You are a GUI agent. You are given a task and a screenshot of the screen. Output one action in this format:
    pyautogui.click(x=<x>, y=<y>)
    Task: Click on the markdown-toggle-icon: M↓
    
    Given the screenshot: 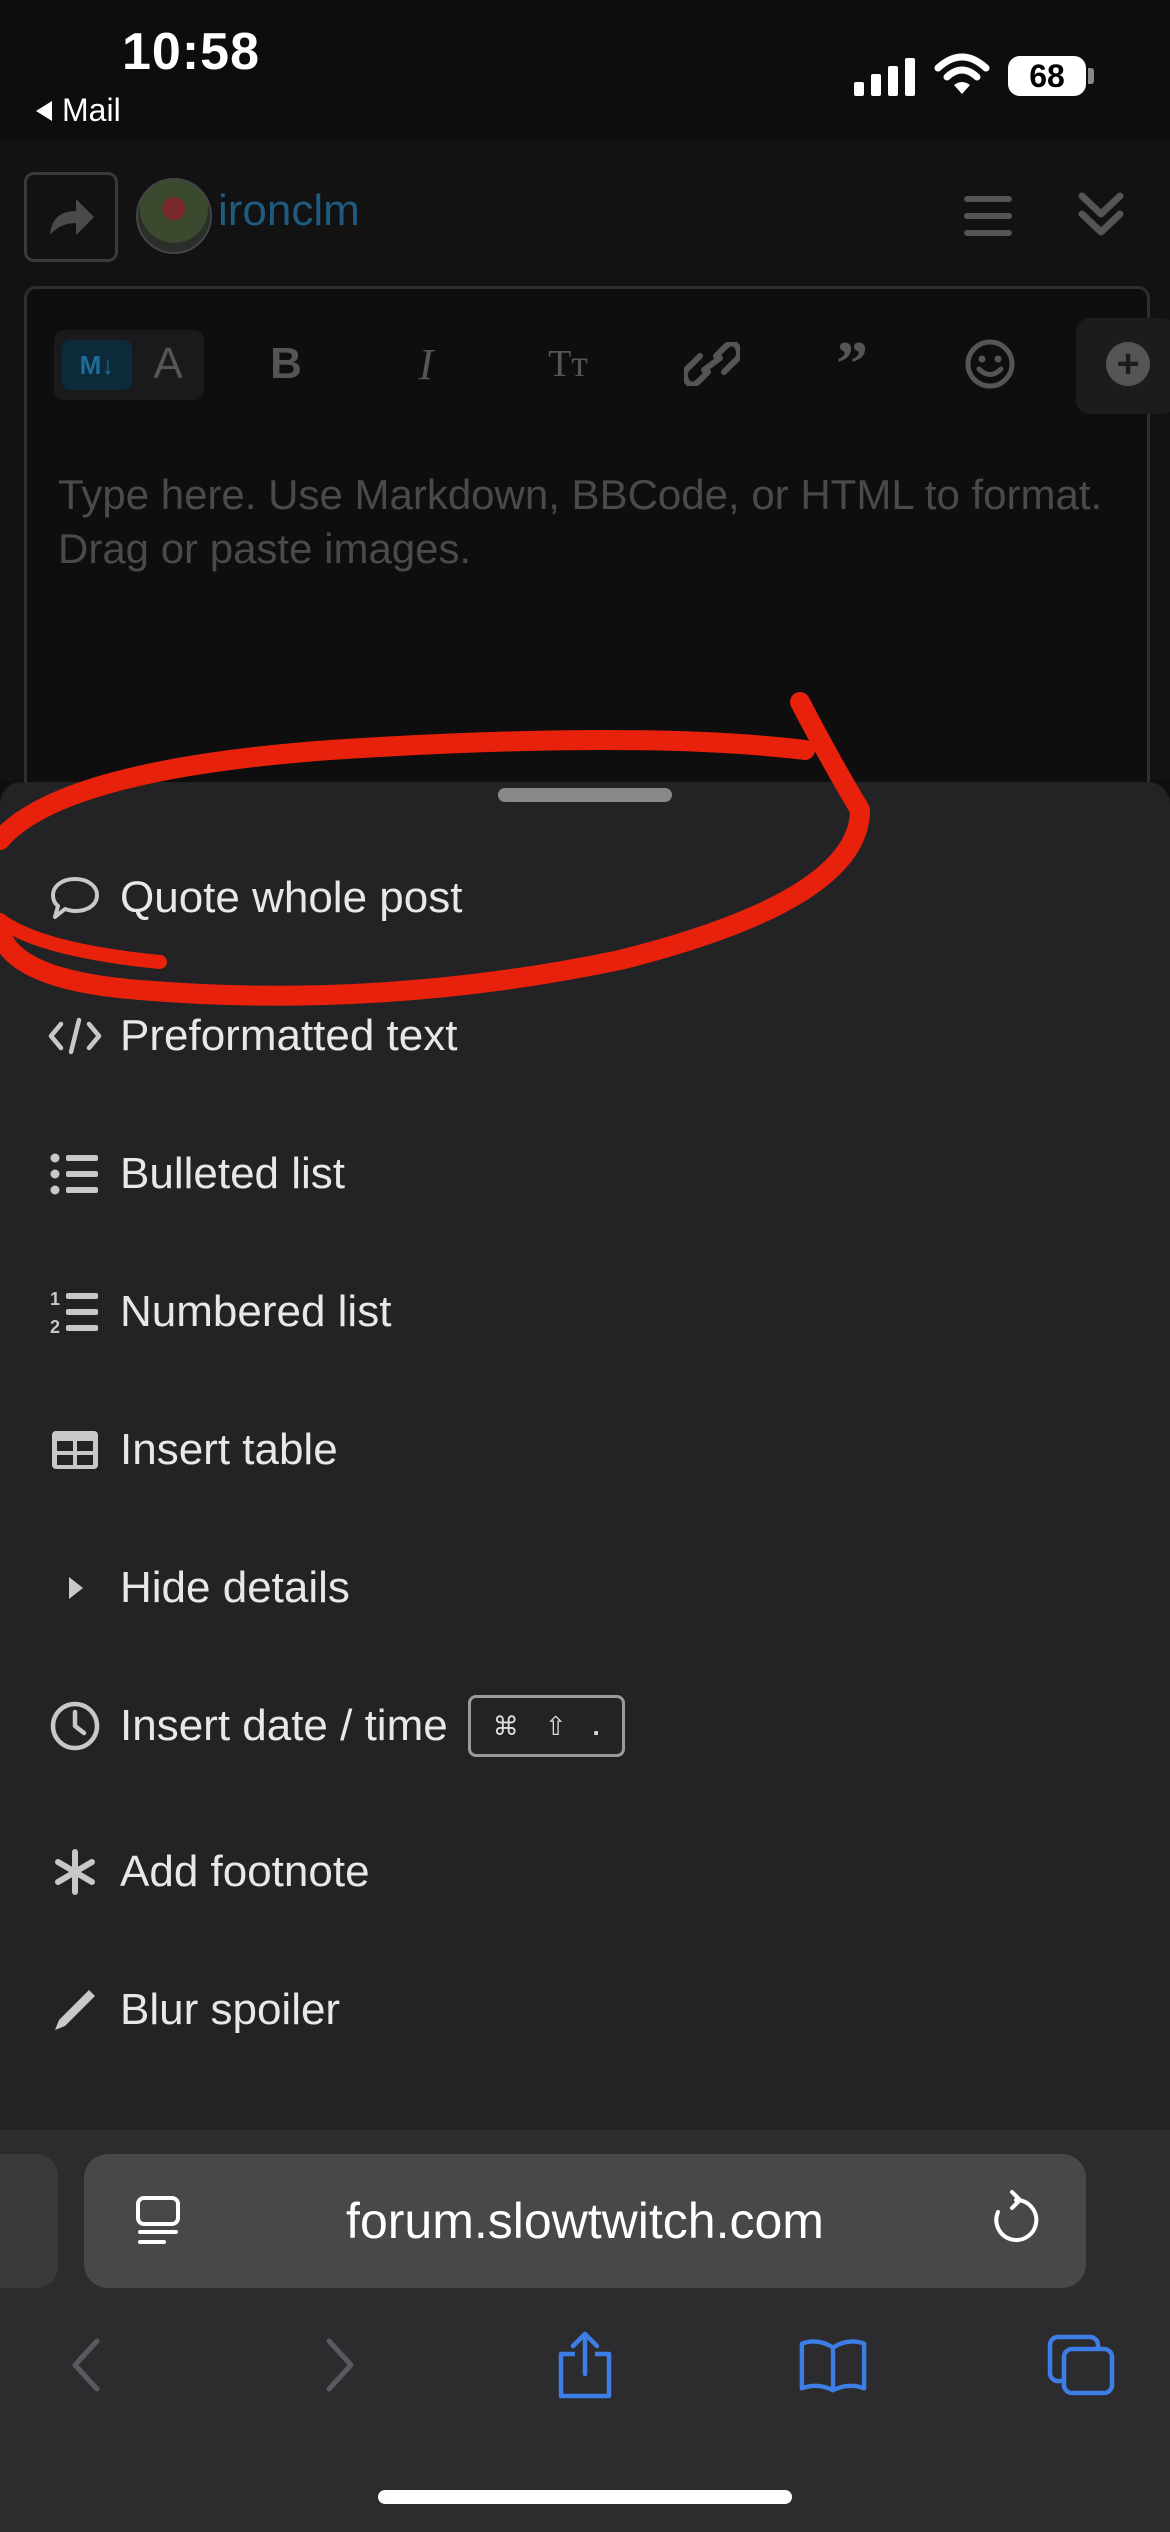 What is the action you would take?
    pyautogui.click(x=97, y=365)
    